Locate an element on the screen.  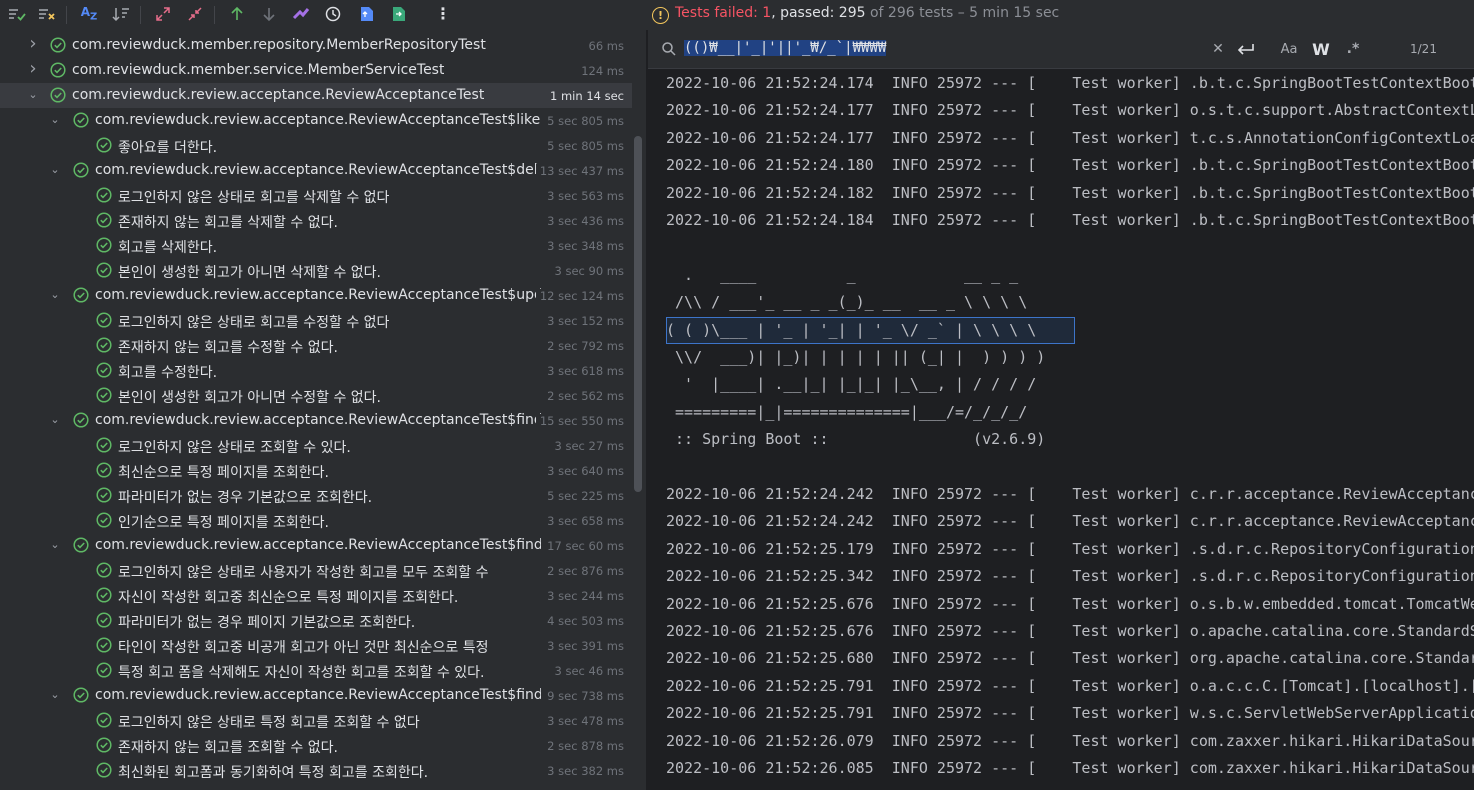
match-case-toggle: Aa is located at coordinates (1289, 49).